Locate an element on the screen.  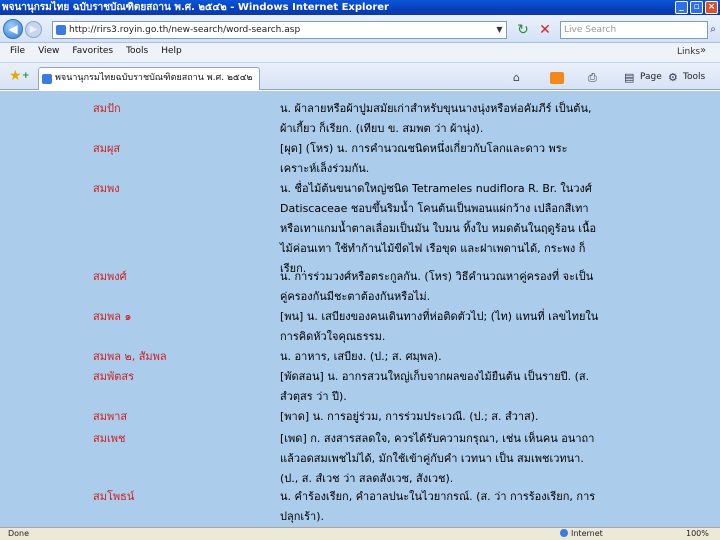
entry-word: สมพาส is located at coordinates (110, 416).